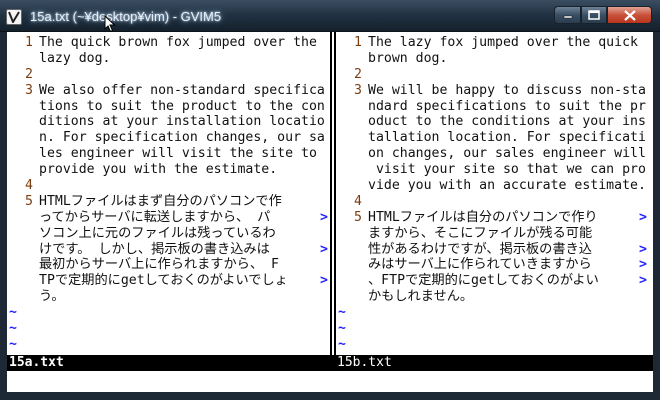 This screenshot has height=400, width=660. I want to click on line-text: ditions at your installation locatio, so click(182, 122).